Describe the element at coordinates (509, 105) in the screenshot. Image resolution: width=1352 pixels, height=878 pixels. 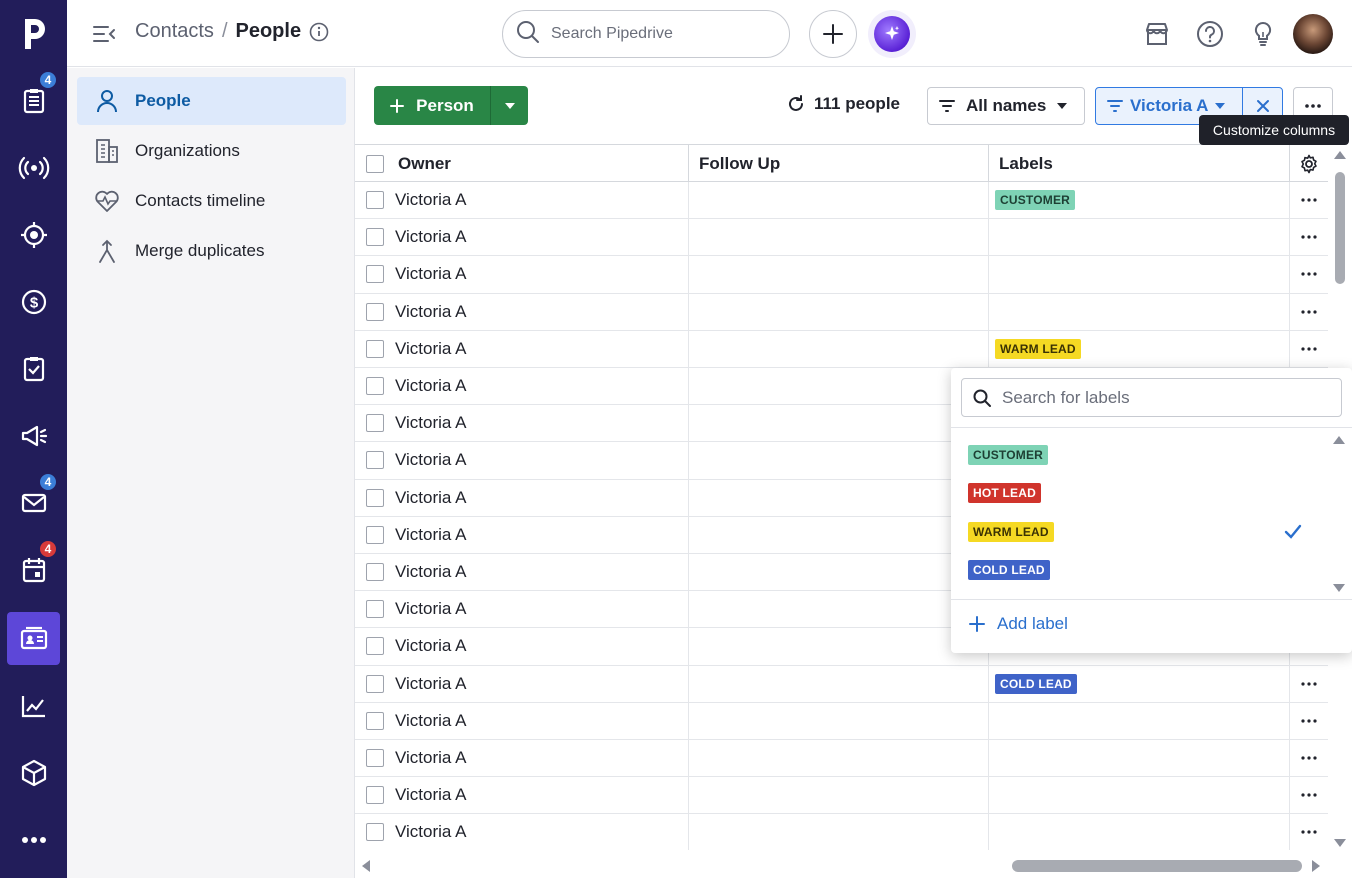
I see `add-person-dropdown-button` at that location.